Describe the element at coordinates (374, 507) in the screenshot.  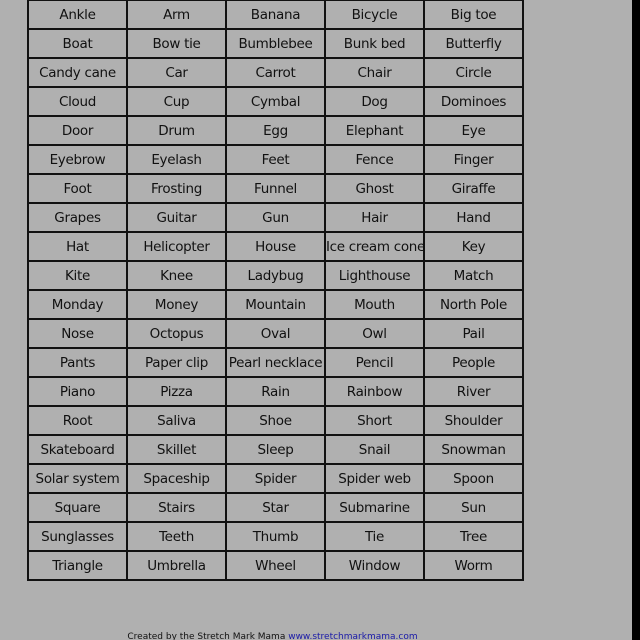
I see `word-cell: Submarine` at that location.